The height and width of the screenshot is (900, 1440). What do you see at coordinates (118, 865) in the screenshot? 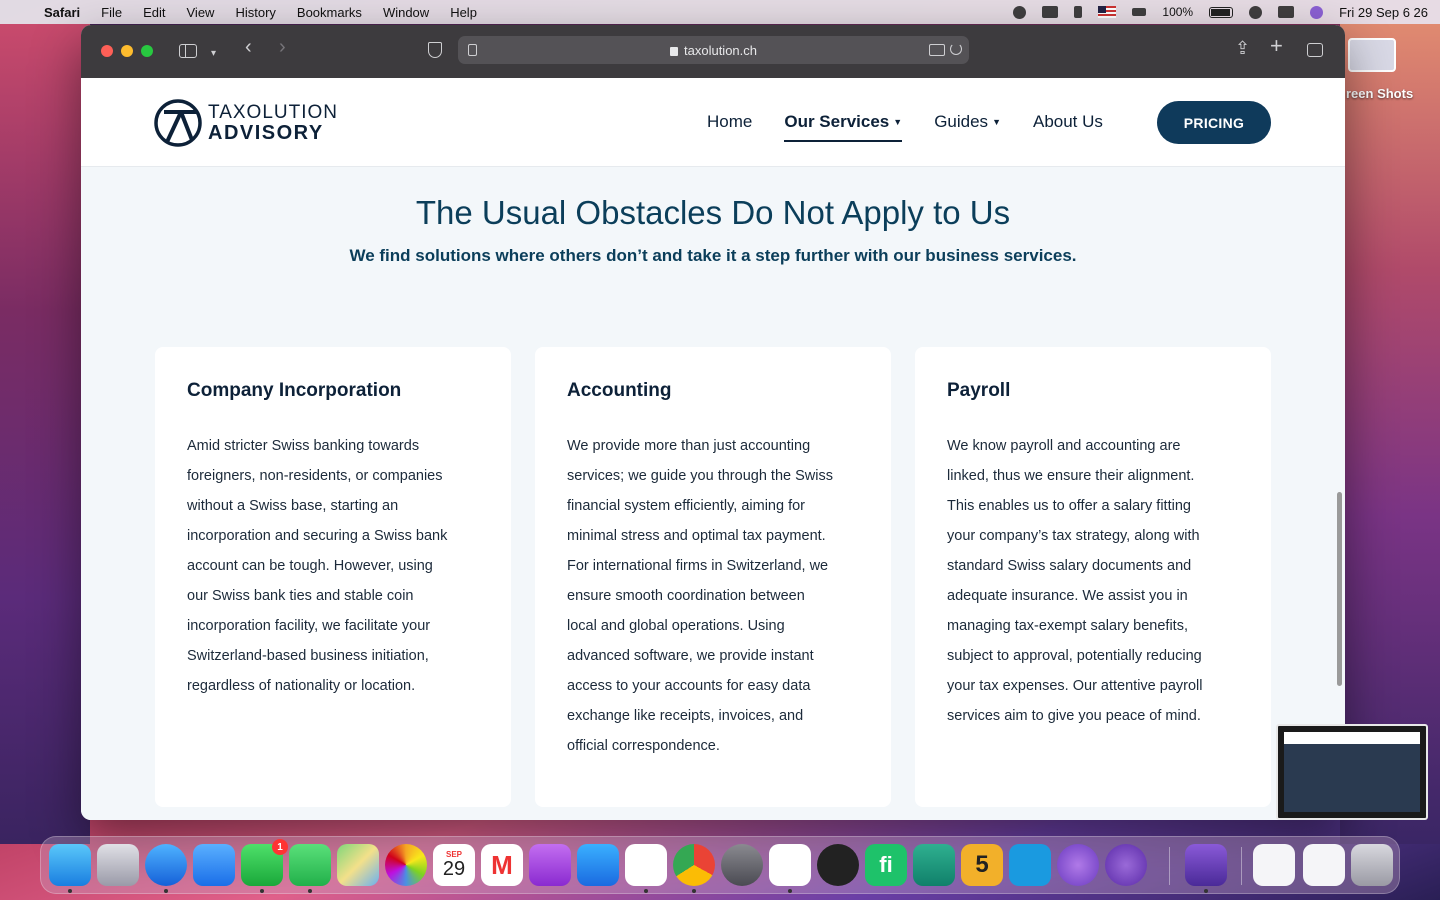
I see `launchpad-icon` at bounding box center [118, 865].